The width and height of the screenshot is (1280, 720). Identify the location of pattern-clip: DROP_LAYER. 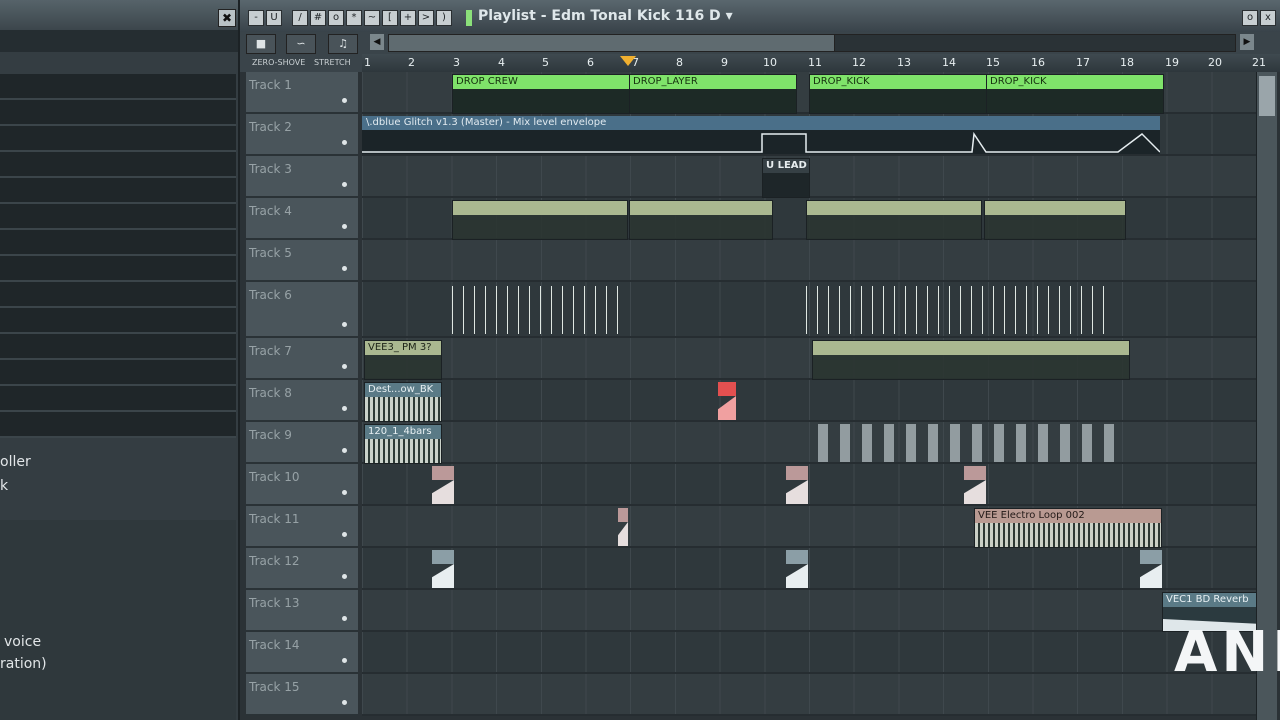
(713, 94).